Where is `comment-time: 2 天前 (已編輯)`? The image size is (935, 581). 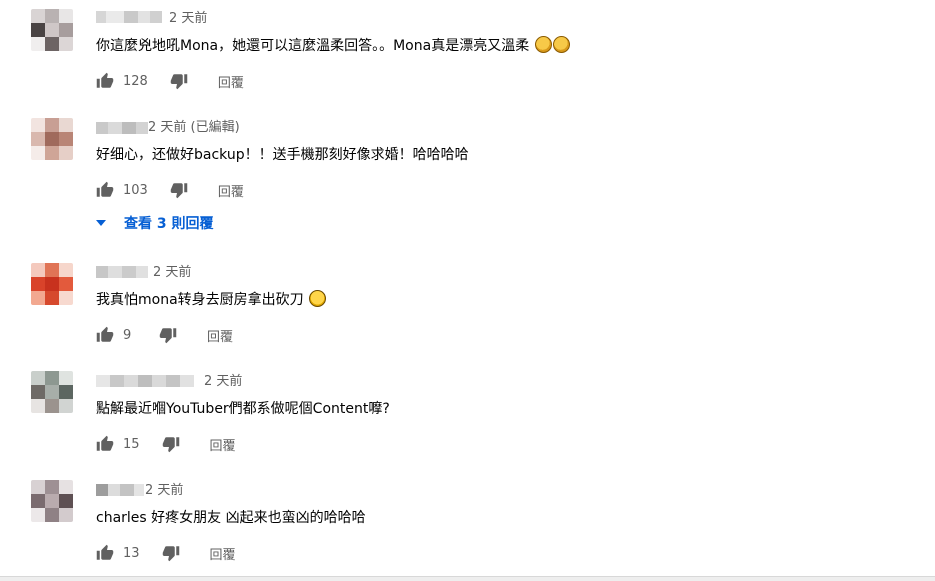 comment-time: 2 天前 (已編輯) is located at coordinates (194, 128).